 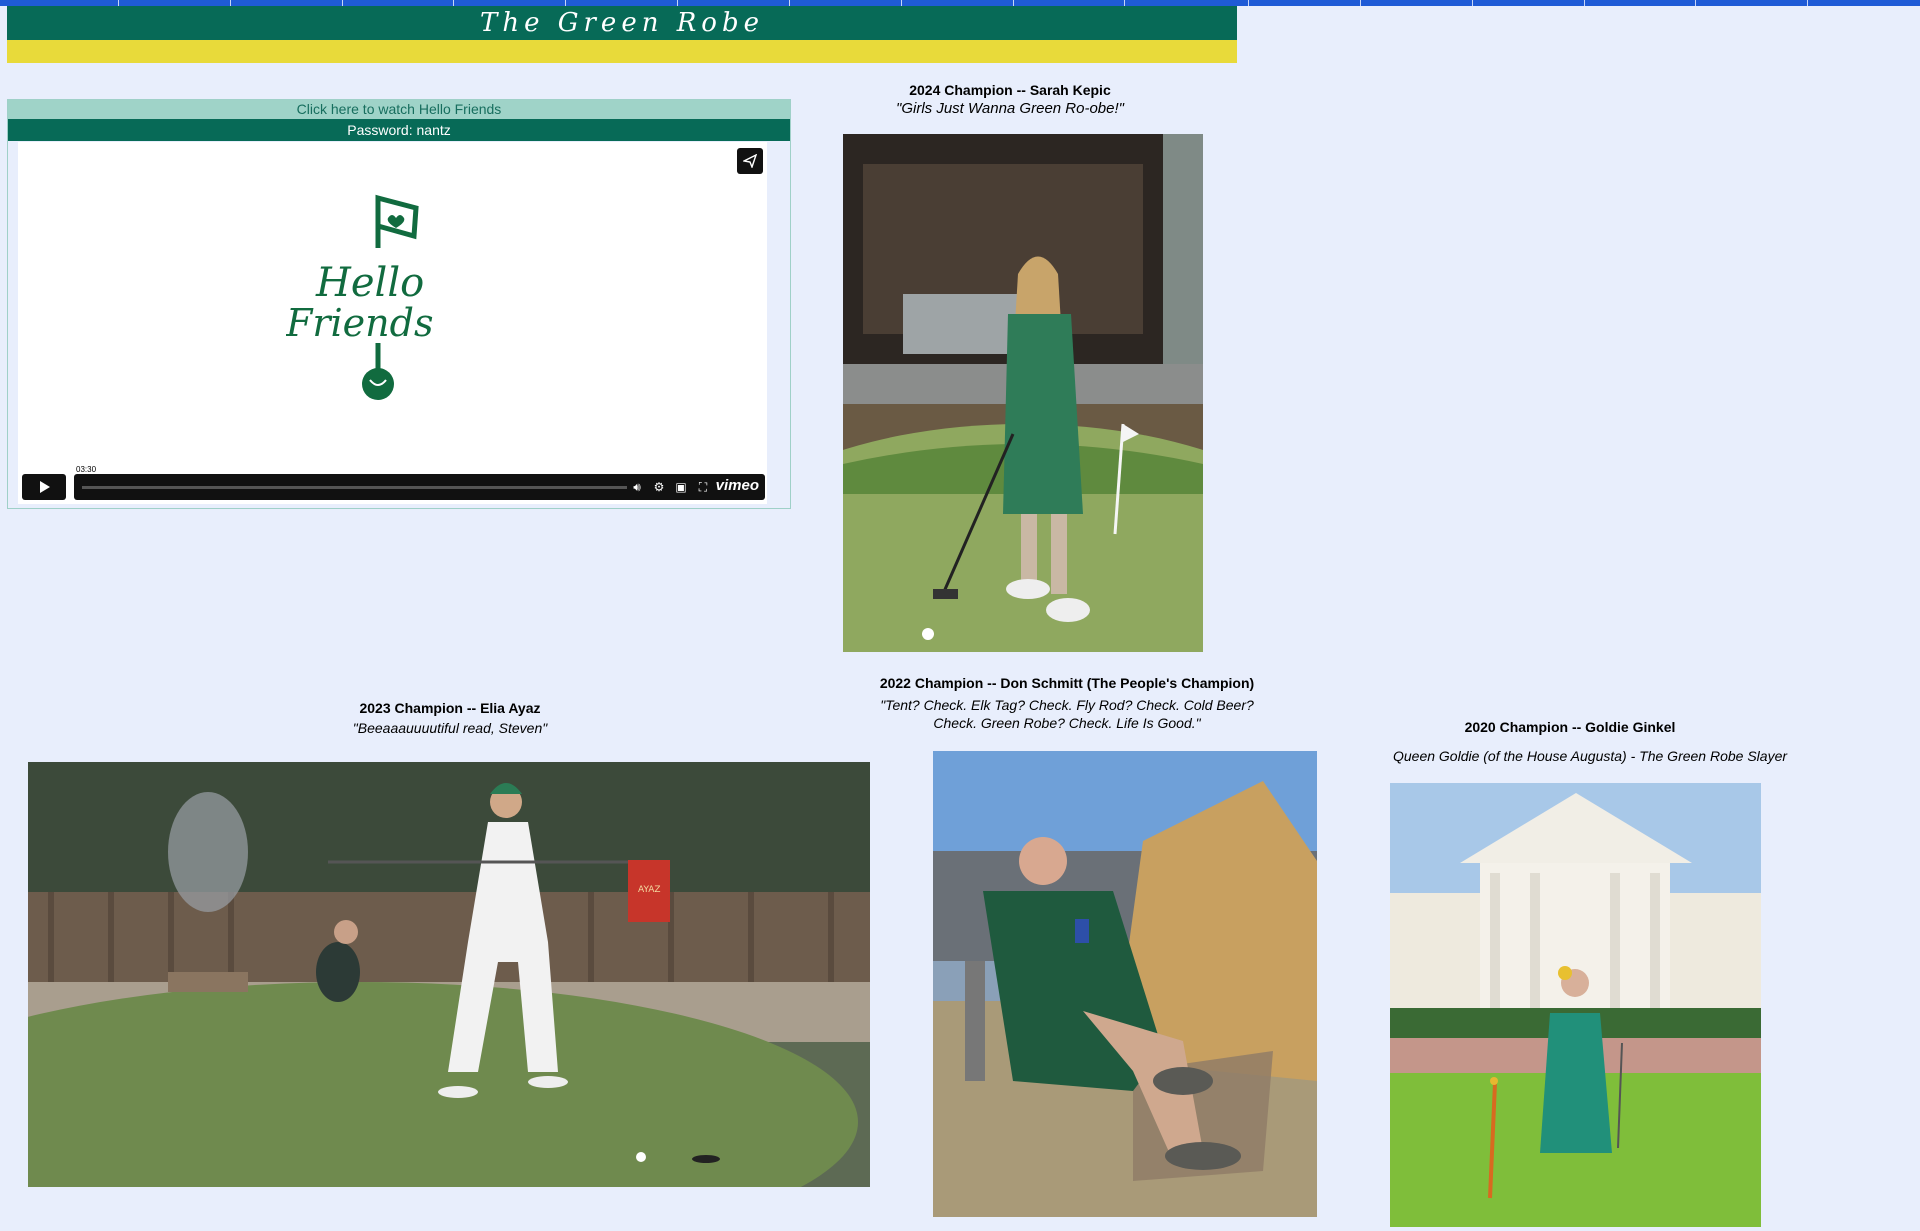 What do you see at coordinates (622, 51) in the screenshot?
I see `banner-stripe` at bounding box center [622, 51].